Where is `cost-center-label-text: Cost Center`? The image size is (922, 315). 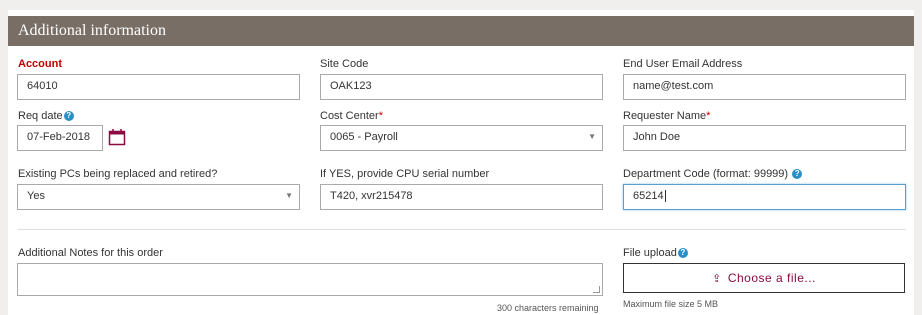 cost-center-label-text: Cost Center is located at coordinates (349, 116).